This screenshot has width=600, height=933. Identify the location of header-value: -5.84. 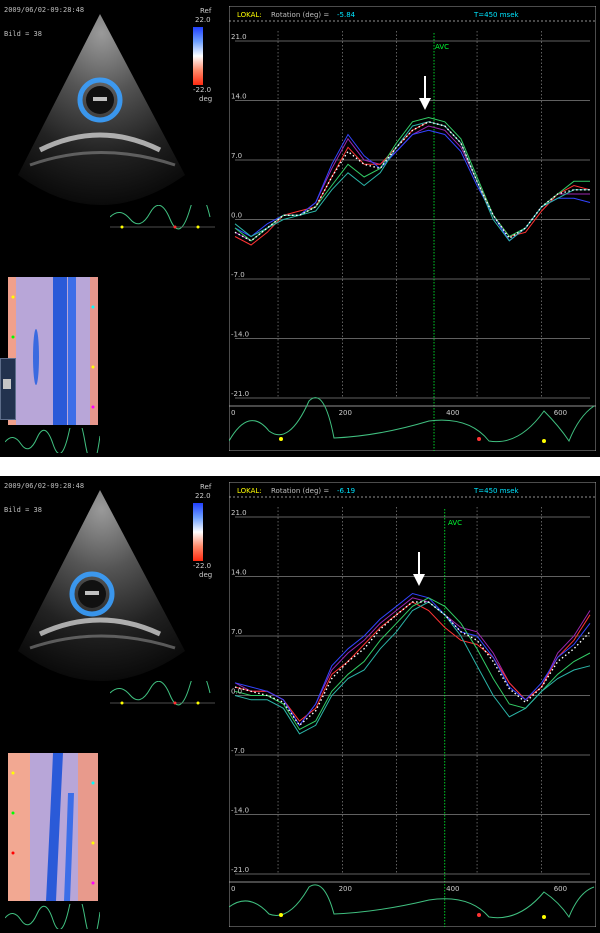
(346, 15).